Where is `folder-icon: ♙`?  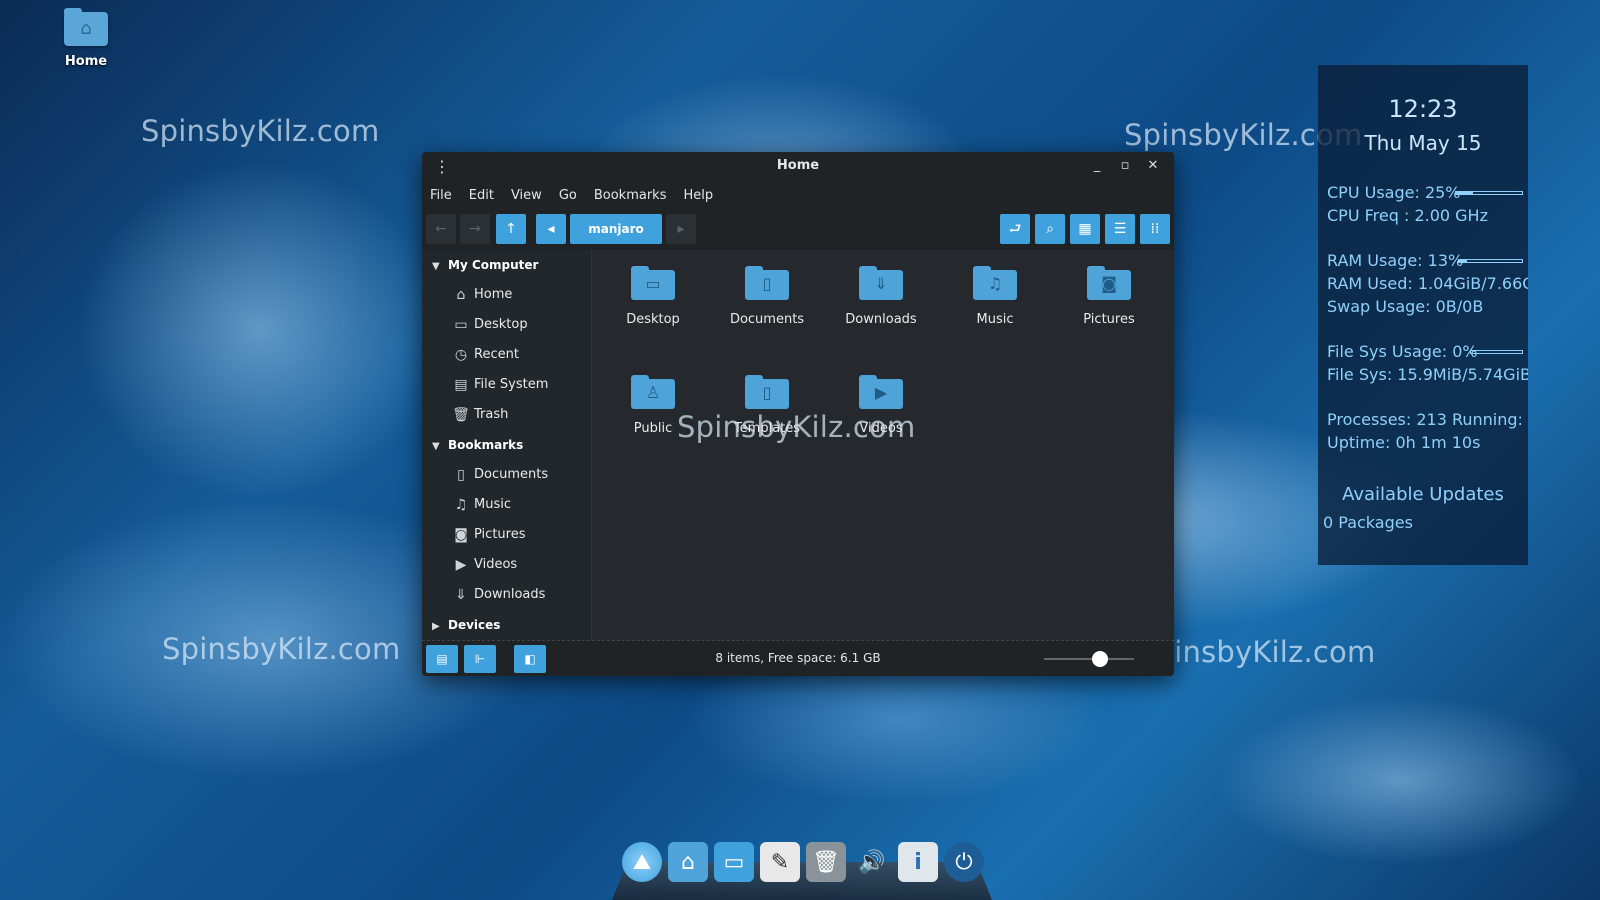 folder-icon: ♙ is located at coordinates (653, 392).